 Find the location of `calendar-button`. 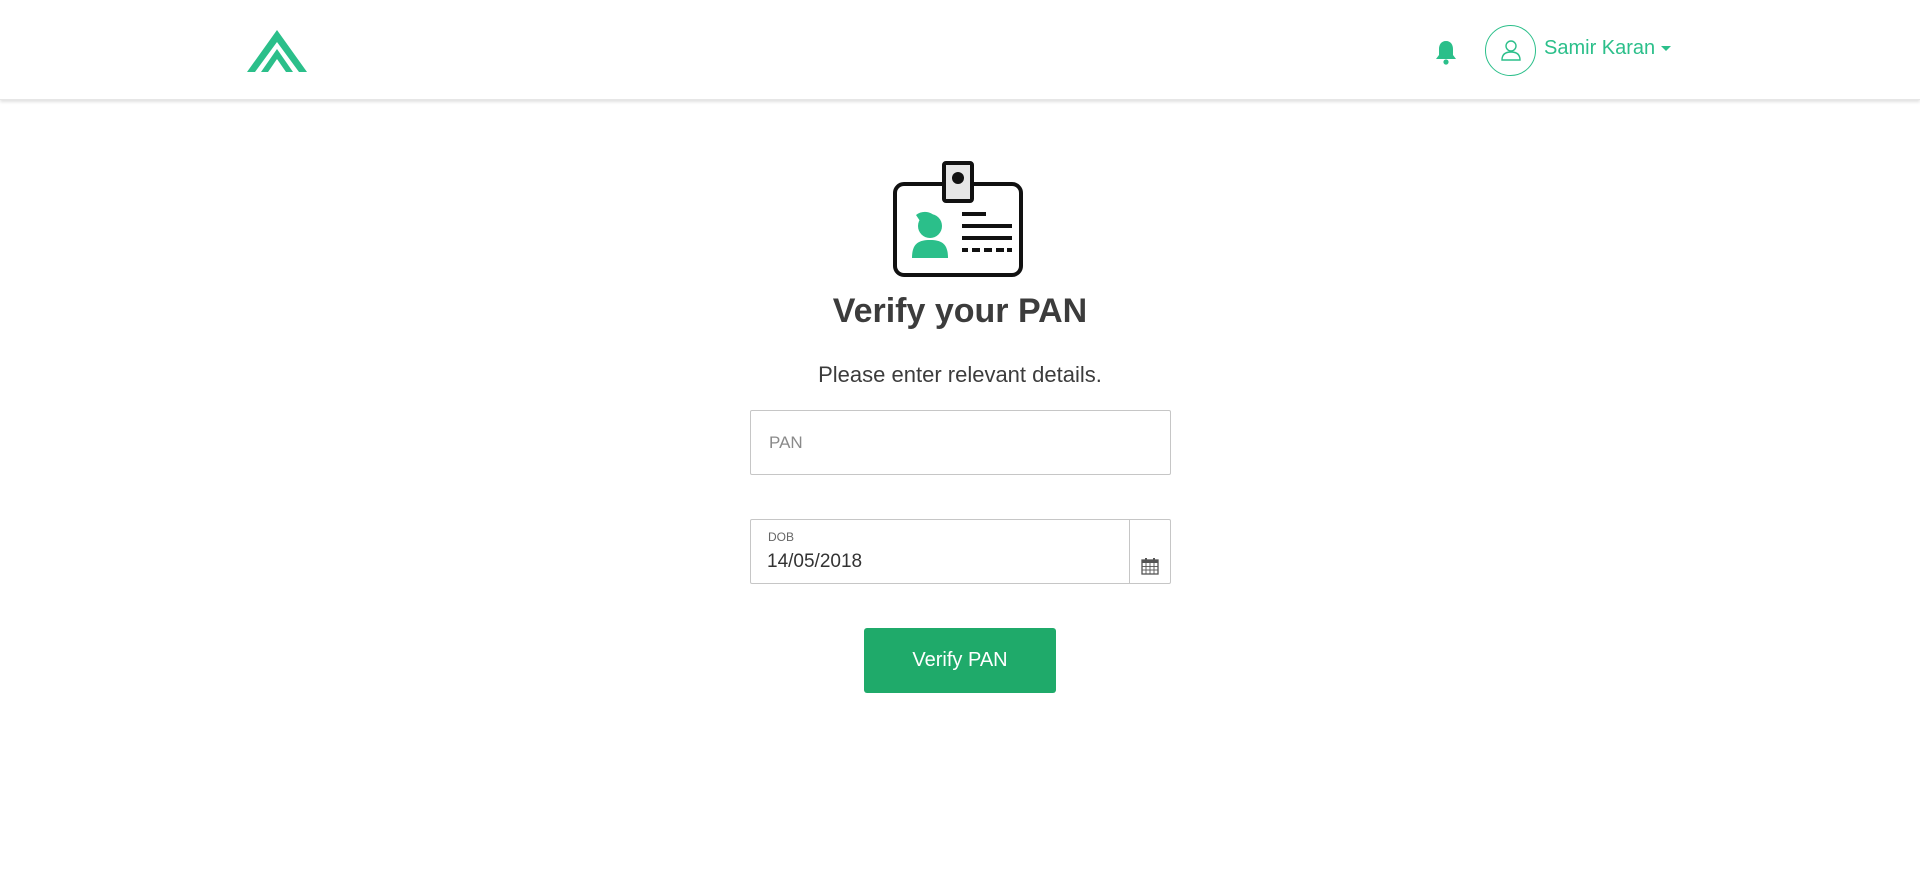

calendar-button is located at coordinates (1149, 551).